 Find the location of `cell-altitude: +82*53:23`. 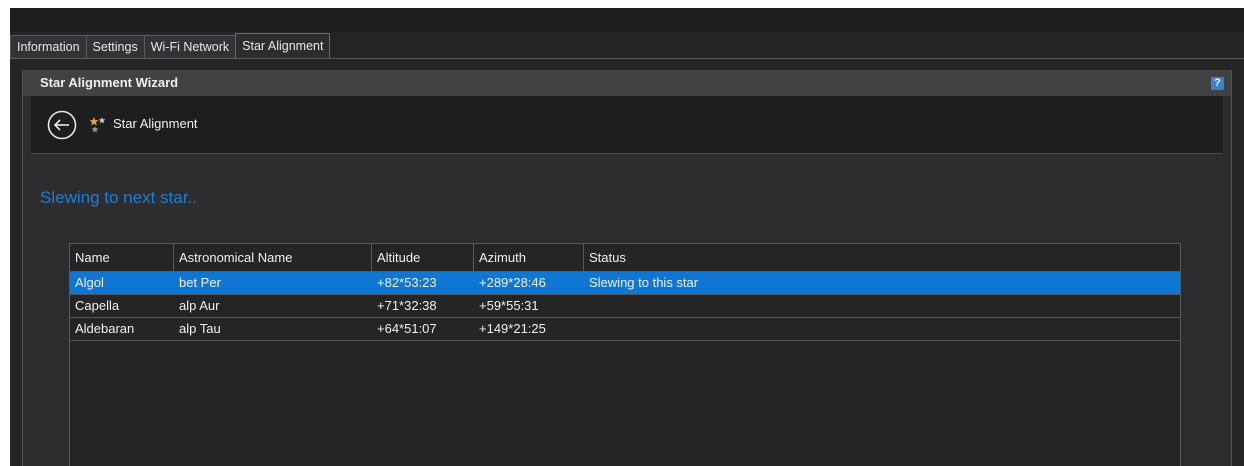

cell-altitude: +82*53:23 is located at coordinates (407, 282).